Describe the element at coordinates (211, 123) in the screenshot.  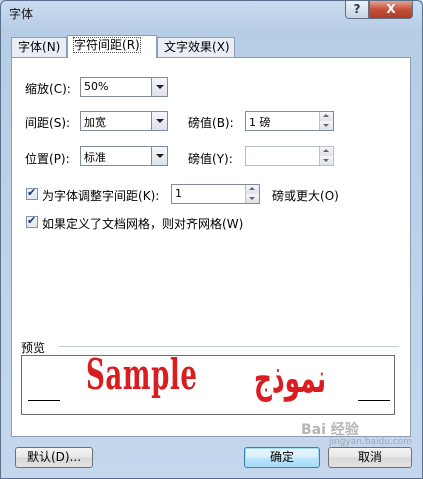
I see `spacing-by-label: 磅值(B):` at that location.